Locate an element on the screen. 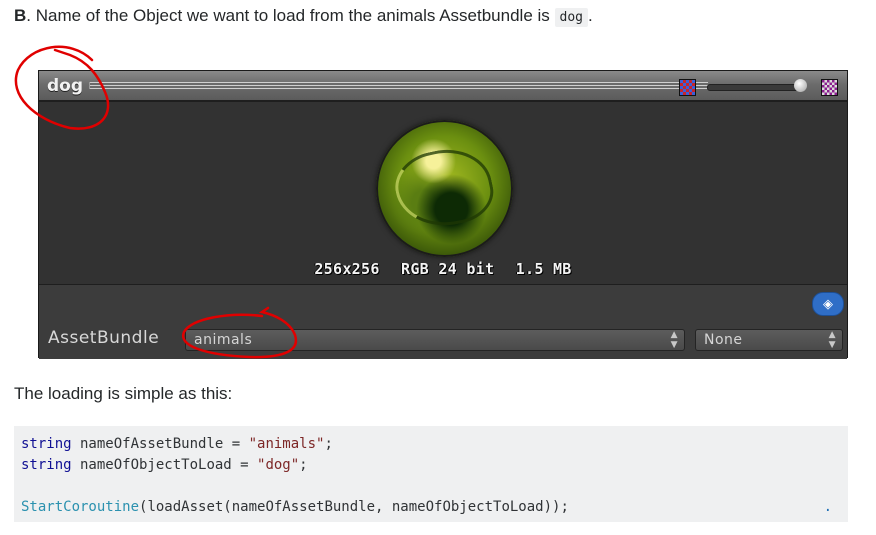 This screenshot has height=535, width=876. sphere-texture-figure is located at coordinates (444, 188).